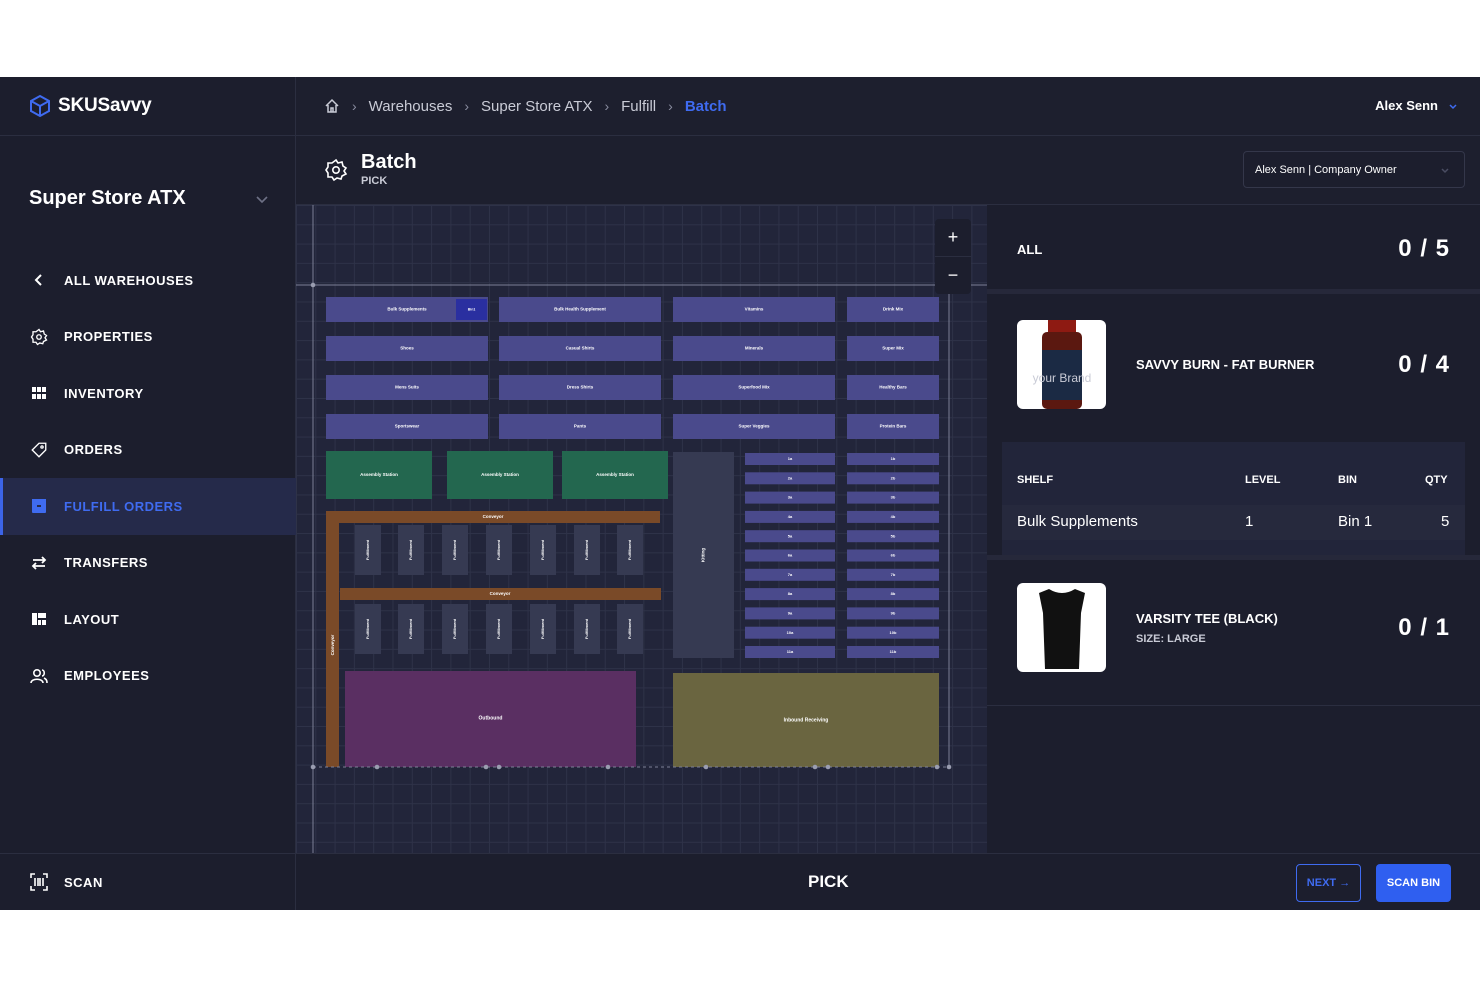  I want to click on shelf-label: Superfood Mix, so click(754, 387).